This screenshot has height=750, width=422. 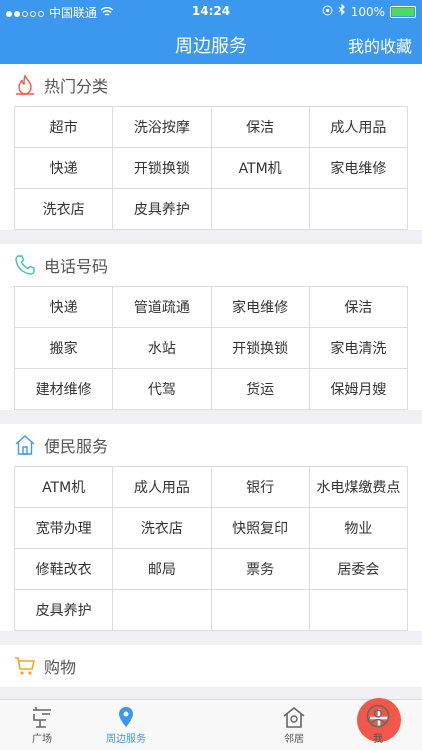 What do you see at coordinates (358, 569) in the screenshot?
I see `service-item: 居委会` at bounding box center [358, 569].